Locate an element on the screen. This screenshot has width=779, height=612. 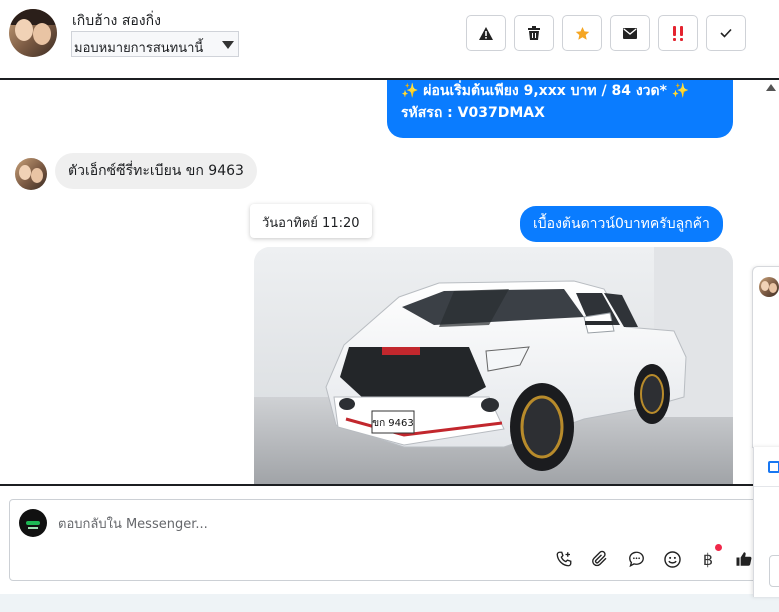
message-timestamp: วันอาทิตย์ 11:20 is located at coordinates (311, 221).